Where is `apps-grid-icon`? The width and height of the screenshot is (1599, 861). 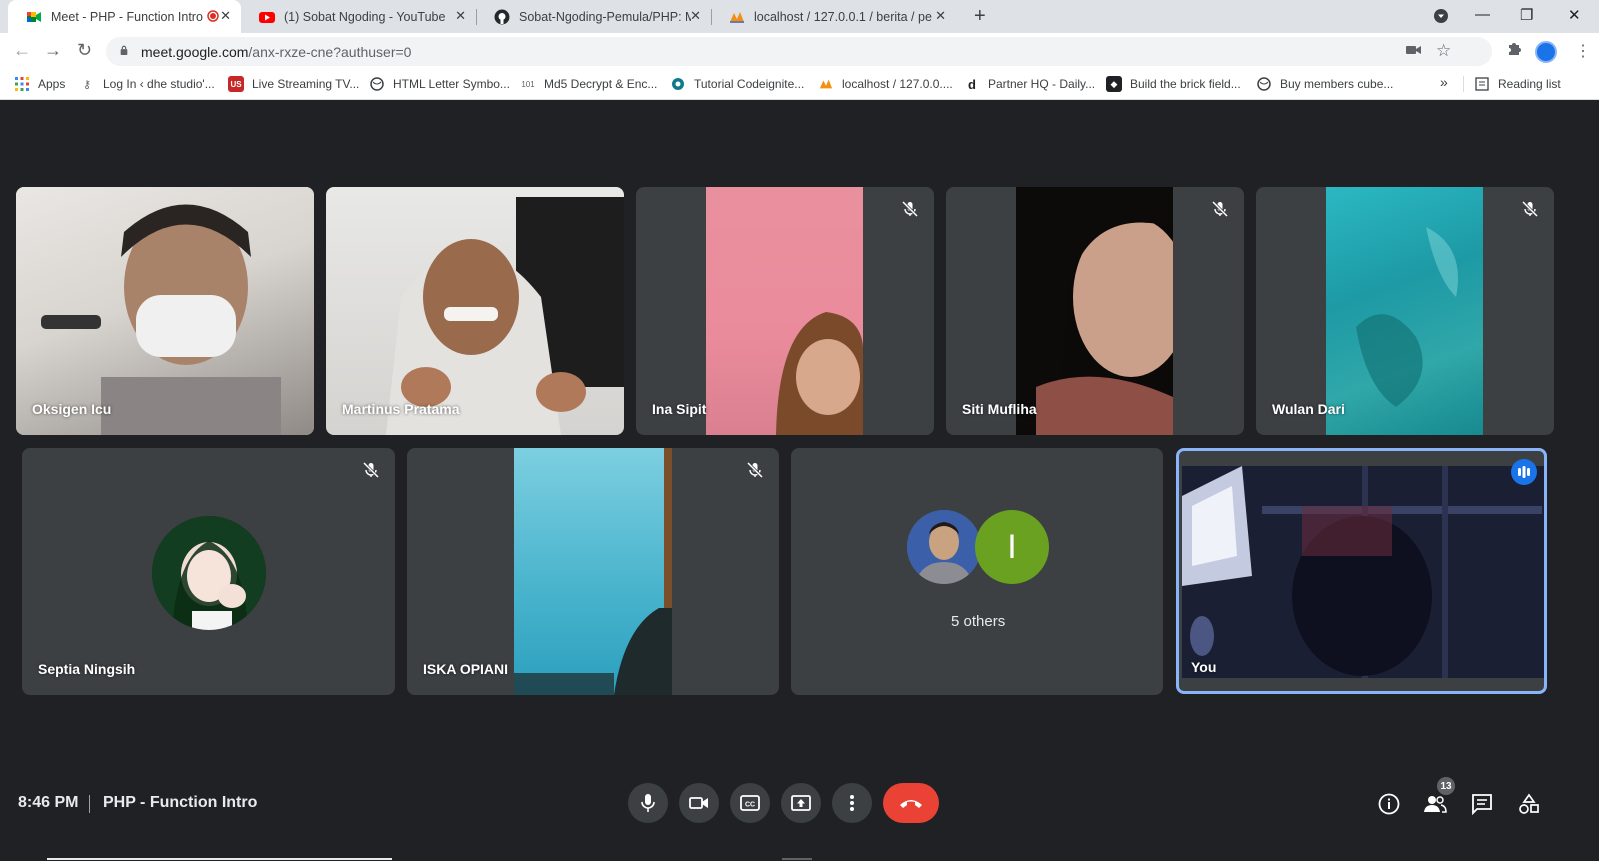 apps-grid-icon is located at coordinates (22, 84).